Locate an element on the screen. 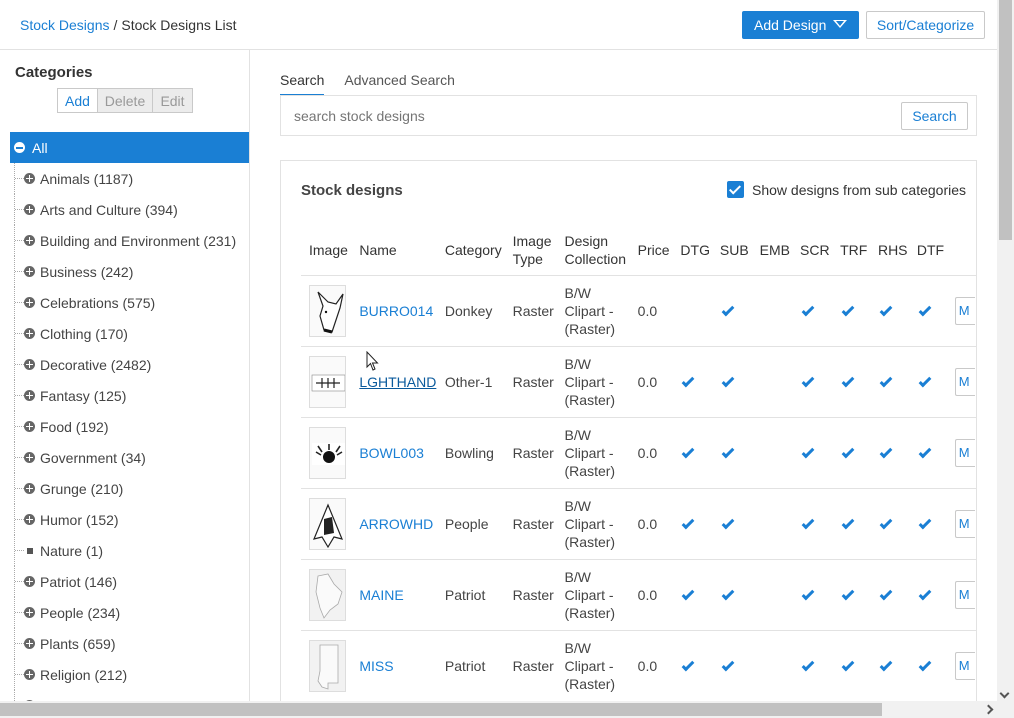  col-dtg: DTG is located at coordinates (692, 251).